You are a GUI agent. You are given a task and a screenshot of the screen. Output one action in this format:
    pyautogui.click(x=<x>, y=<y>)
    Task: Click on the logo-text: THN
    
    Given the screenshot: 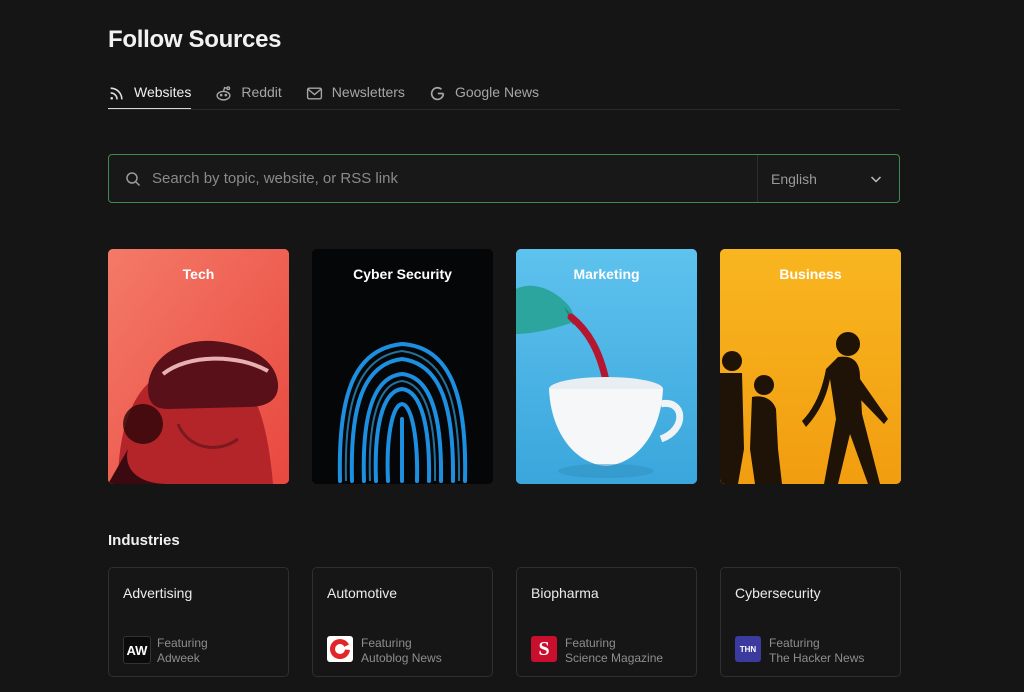 What is the action you would take?
    pyautogui.click(x=748, y=649)
    